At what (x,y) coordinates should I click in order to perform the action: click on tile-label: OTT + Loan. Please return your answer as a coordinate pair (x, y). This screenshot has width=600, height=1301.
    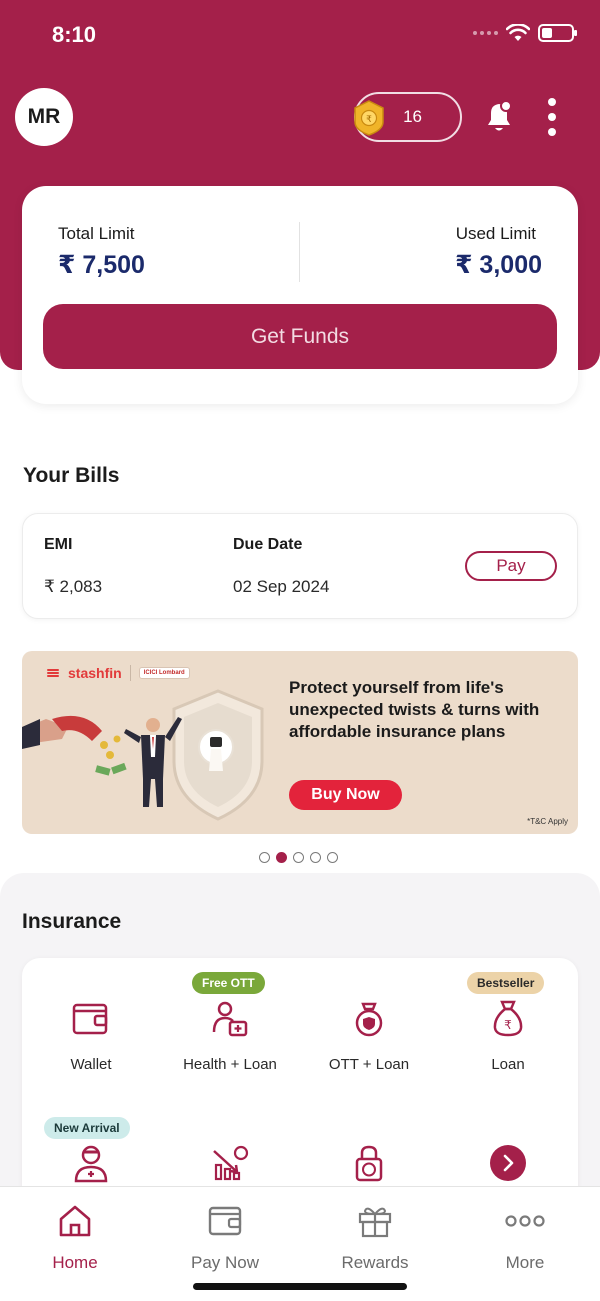
    Looking at the image, I should click on (369, 1064).